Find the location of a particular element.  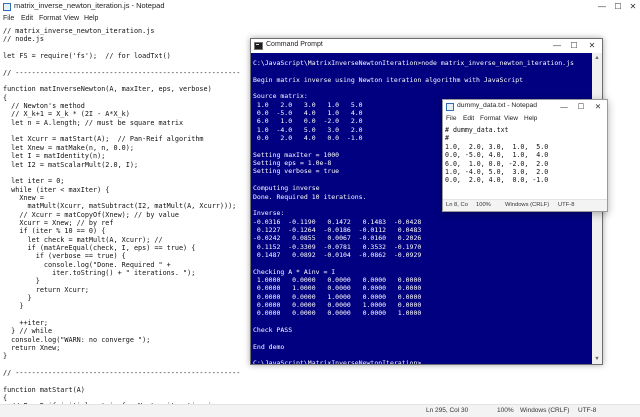

scroll-down-arrow-icon: ▼ is located at coordinates (597, 359).